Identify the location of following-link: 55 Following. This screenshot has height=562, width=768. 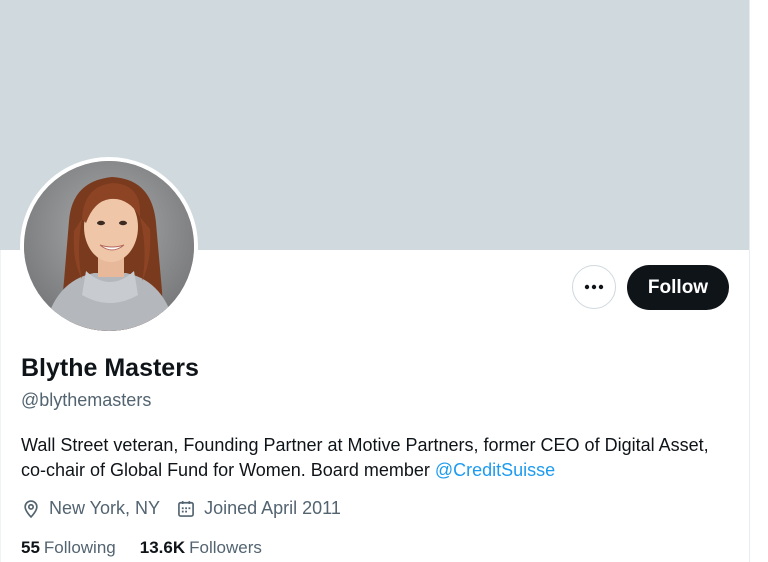
(68, 548).